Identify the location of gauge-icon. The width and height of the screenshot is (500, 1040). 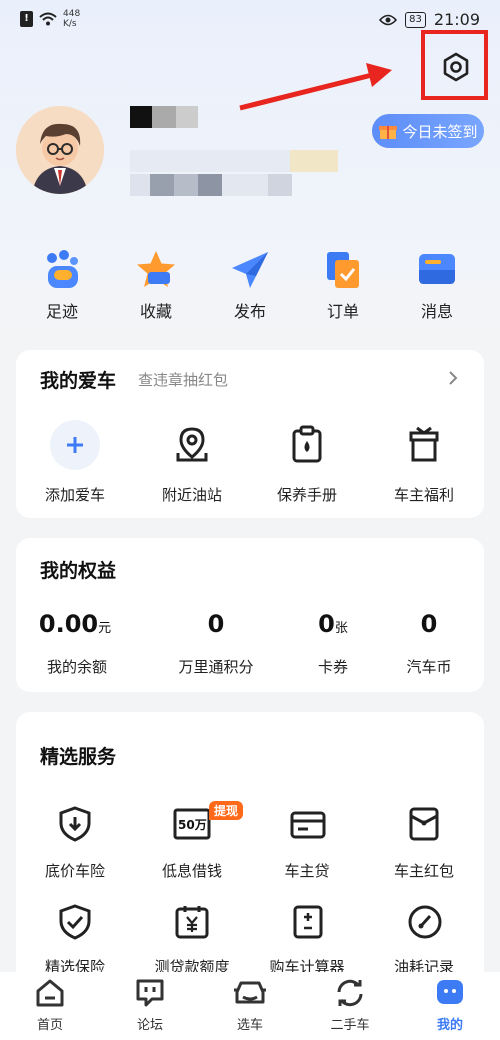
(425, 922).